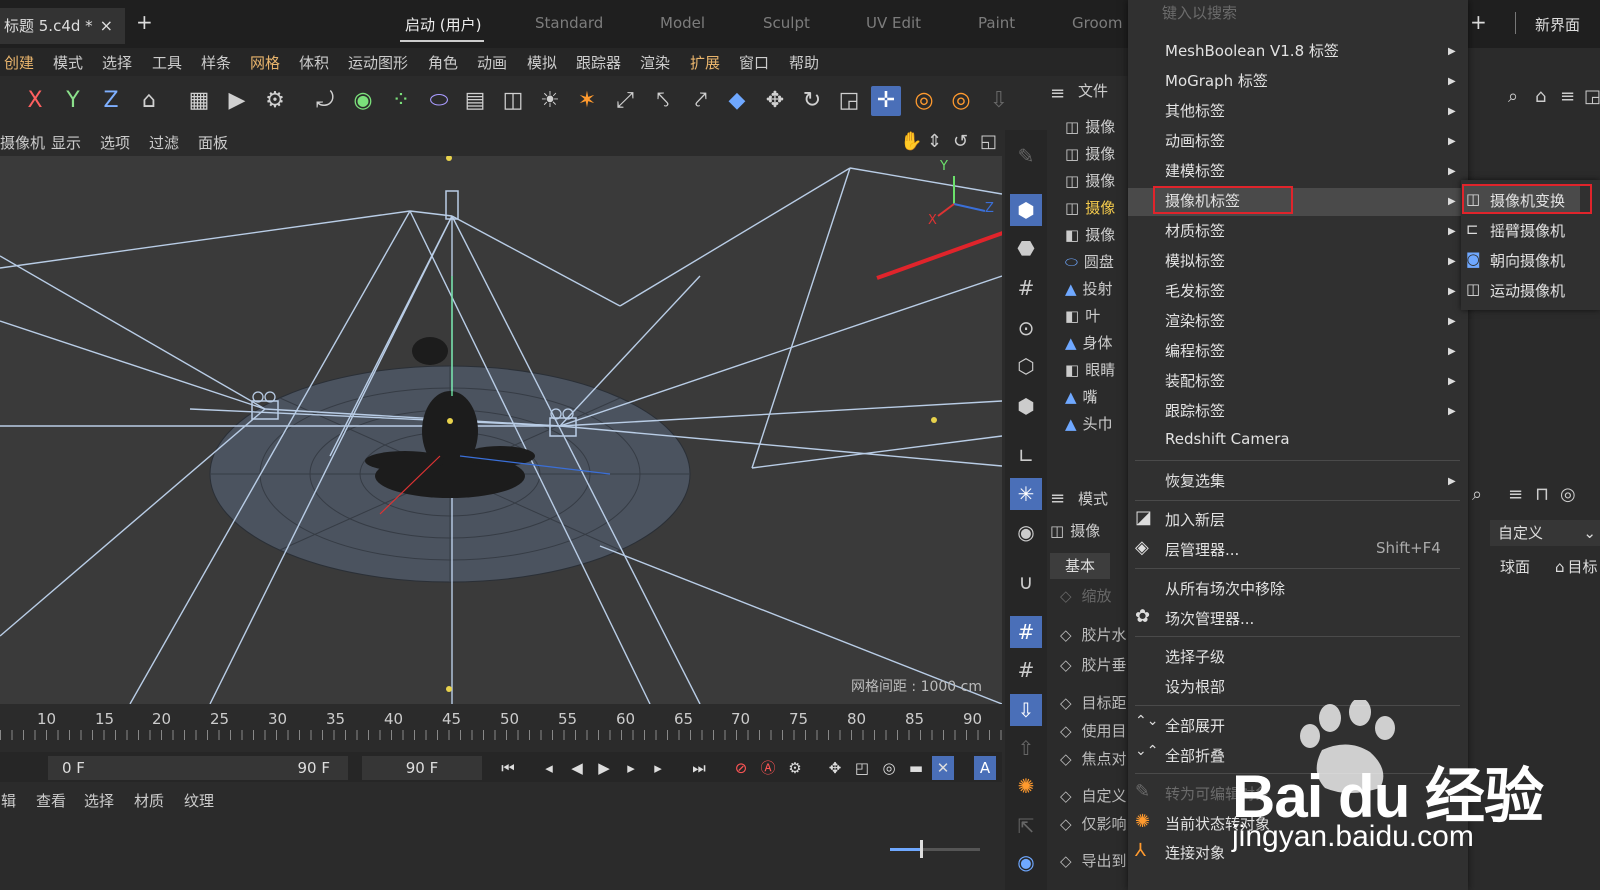  Describe the element at coordinates (587, 101) in the screenshot. I see `snap-icon: ✶` at that location.